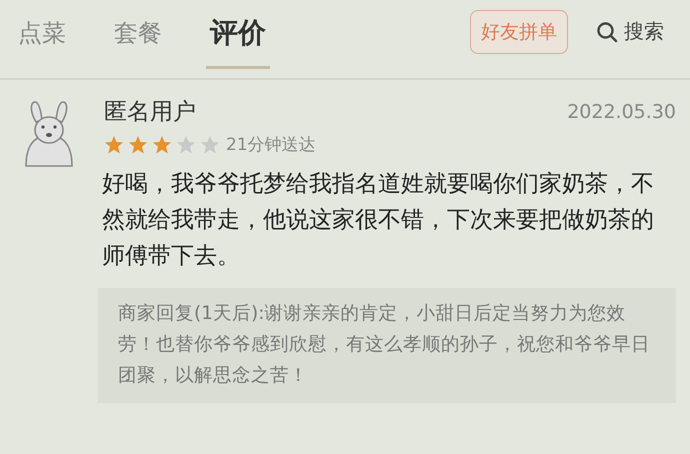 Image resolution: width=690 pixels, height=454 pixels. I want to click on tab: 套餐, so click(138, 38).